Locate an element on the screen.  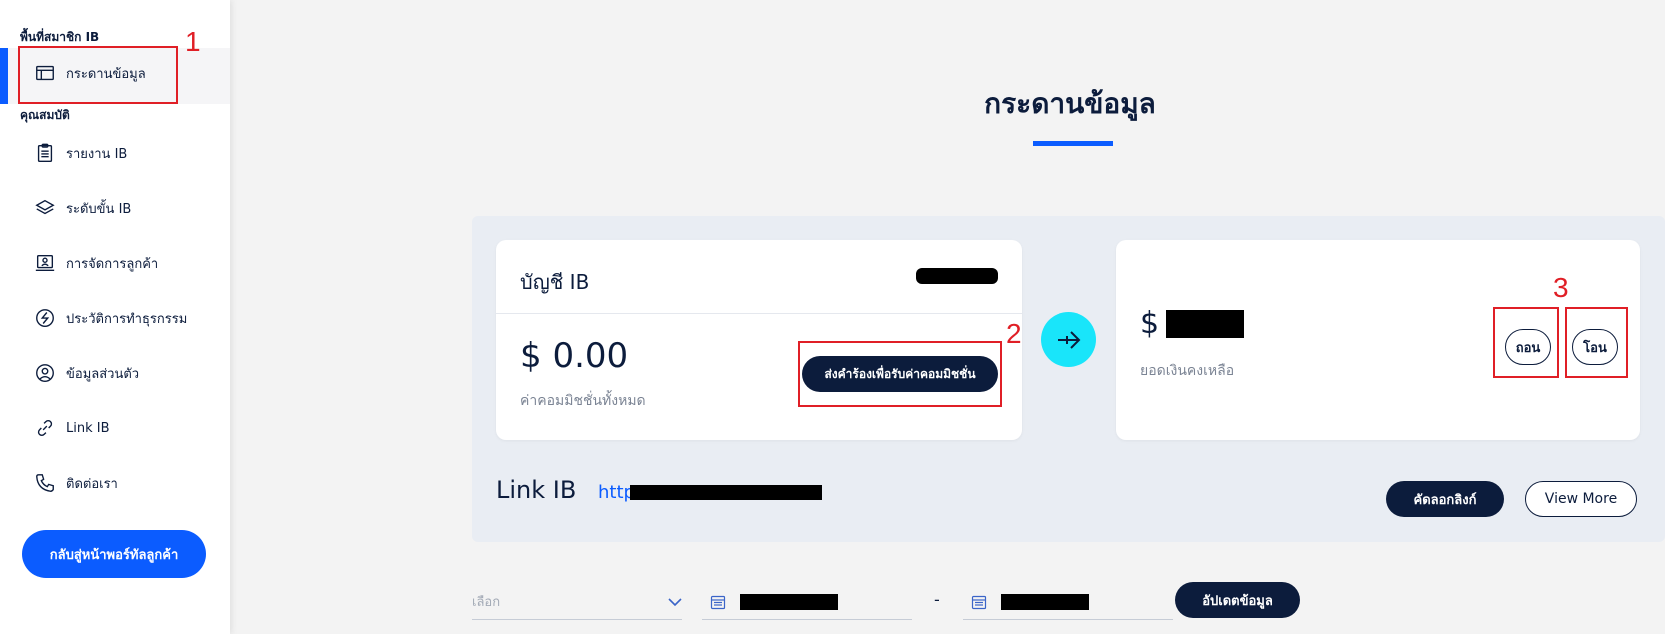
user-circle-icon is located at coordinates (45, 373).